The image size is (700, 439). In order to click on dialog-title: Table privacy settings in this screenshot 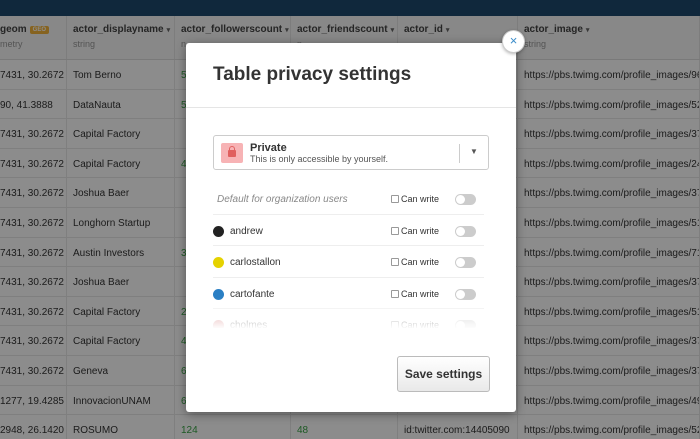, I will do `click(312, 74)`.